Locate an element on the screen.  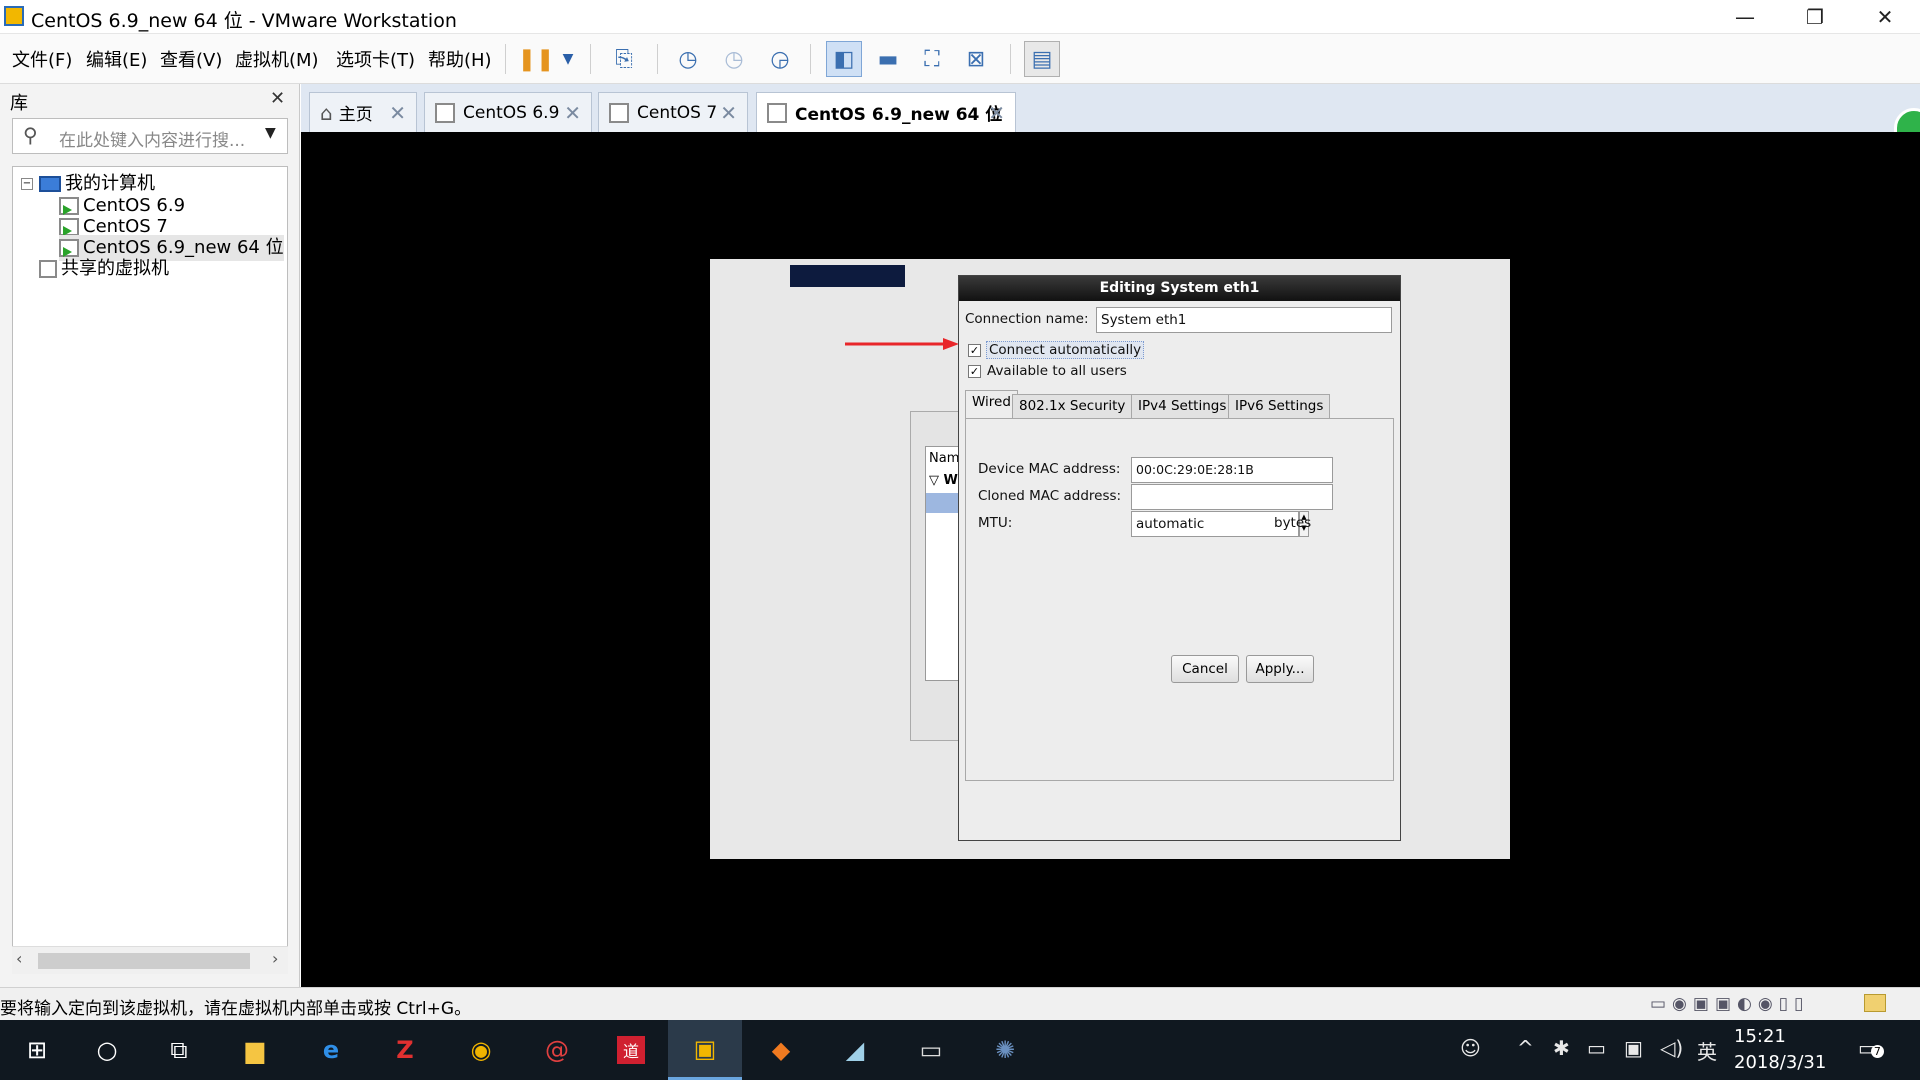
vmware-taskbar-icon: ▣ is located at coordinates (705, 1050).